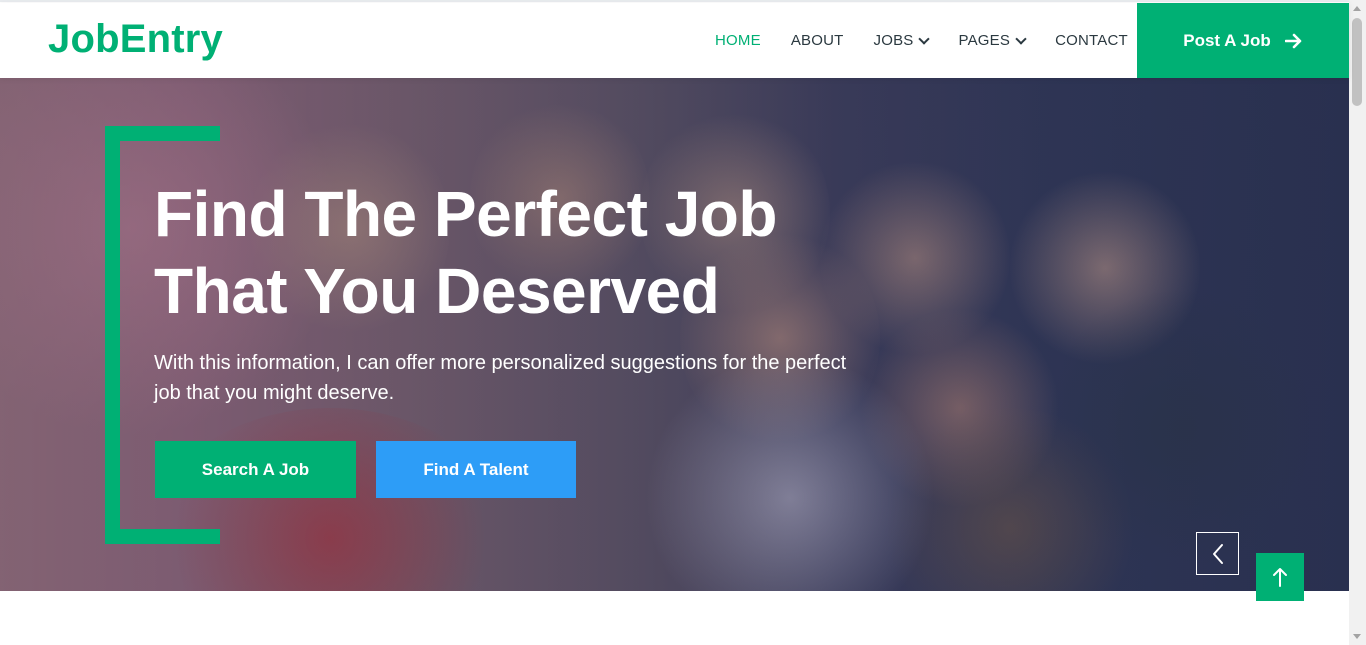 The width and height of the screenshot is (1366, 645). I want to click on scrollbar-thumb, so click(1357, 62).